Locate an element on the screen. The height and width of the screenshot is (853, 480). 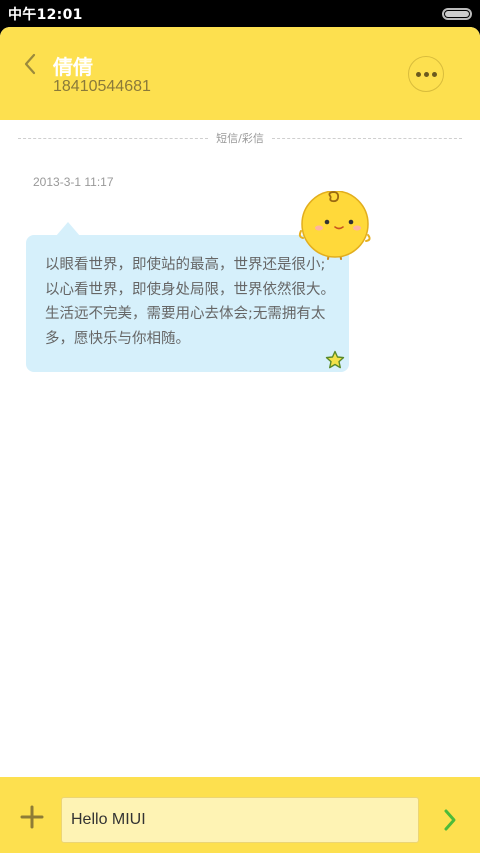
chevron-right-icon is located at coordinates (450, 820).